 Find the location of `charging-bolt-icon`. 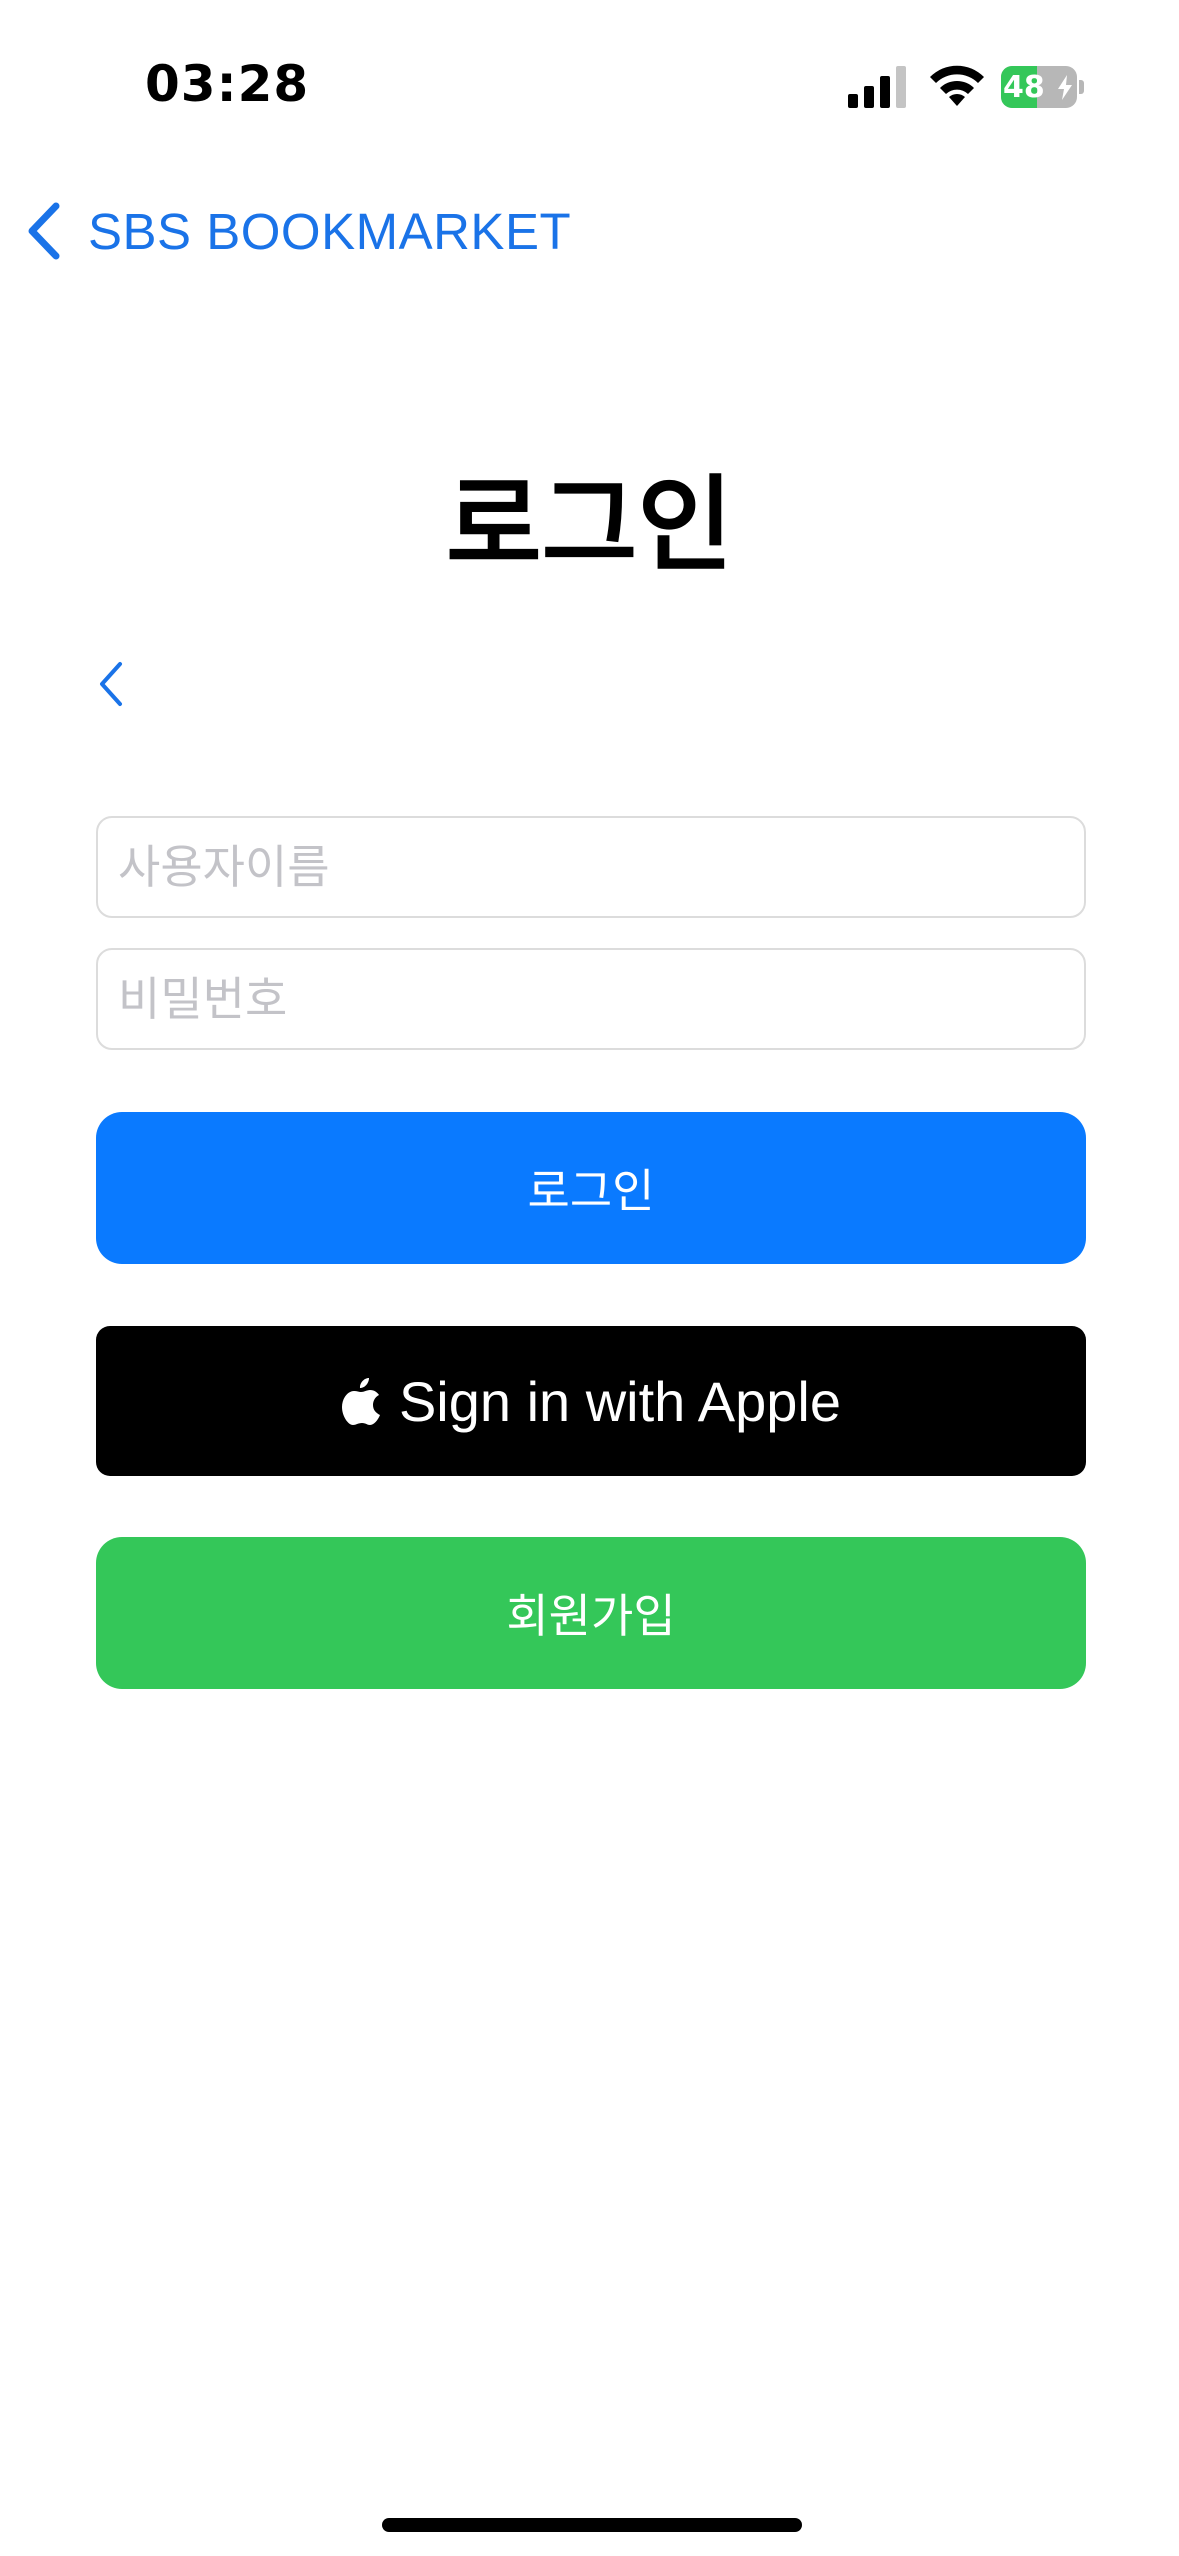

charging-bolt-icon is located at coordinates (1065, 87).